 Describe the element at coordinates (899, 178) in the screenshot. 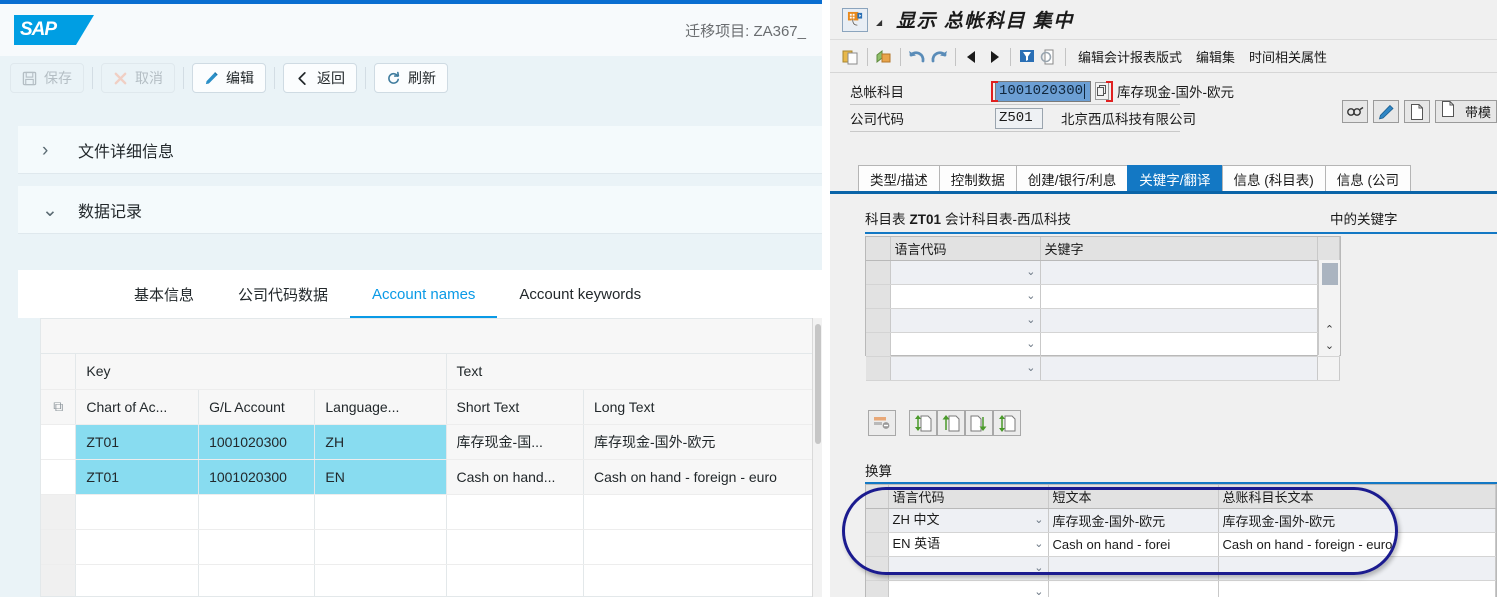

I see `gui-tab-type-description: 类型/描述` at that location.